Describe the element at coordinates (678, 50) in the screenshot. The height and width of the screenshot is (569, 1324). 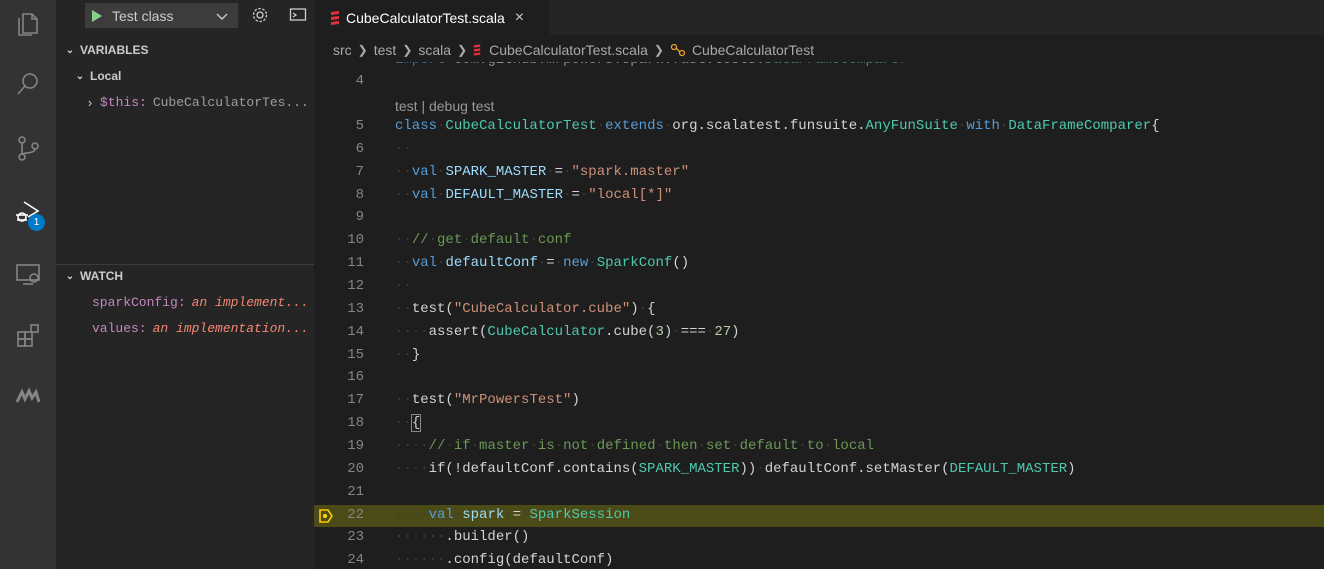
I see `class-icon` at that location.